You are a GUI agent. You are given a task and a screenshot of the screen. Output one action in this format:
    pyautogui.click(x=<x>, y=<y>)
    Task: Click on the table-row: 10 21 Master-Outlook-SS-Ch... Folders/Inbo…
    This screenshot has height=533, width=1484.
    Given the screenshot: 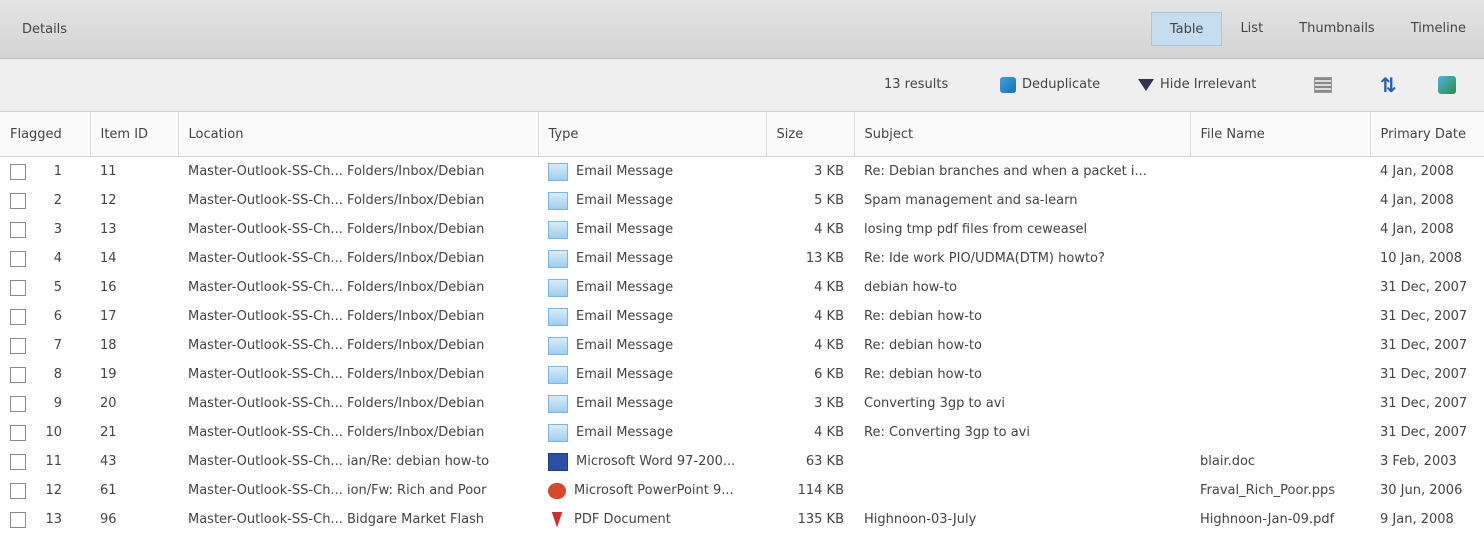 What is the action you would take?
    pyautogui.click(x=742, y=432)
    